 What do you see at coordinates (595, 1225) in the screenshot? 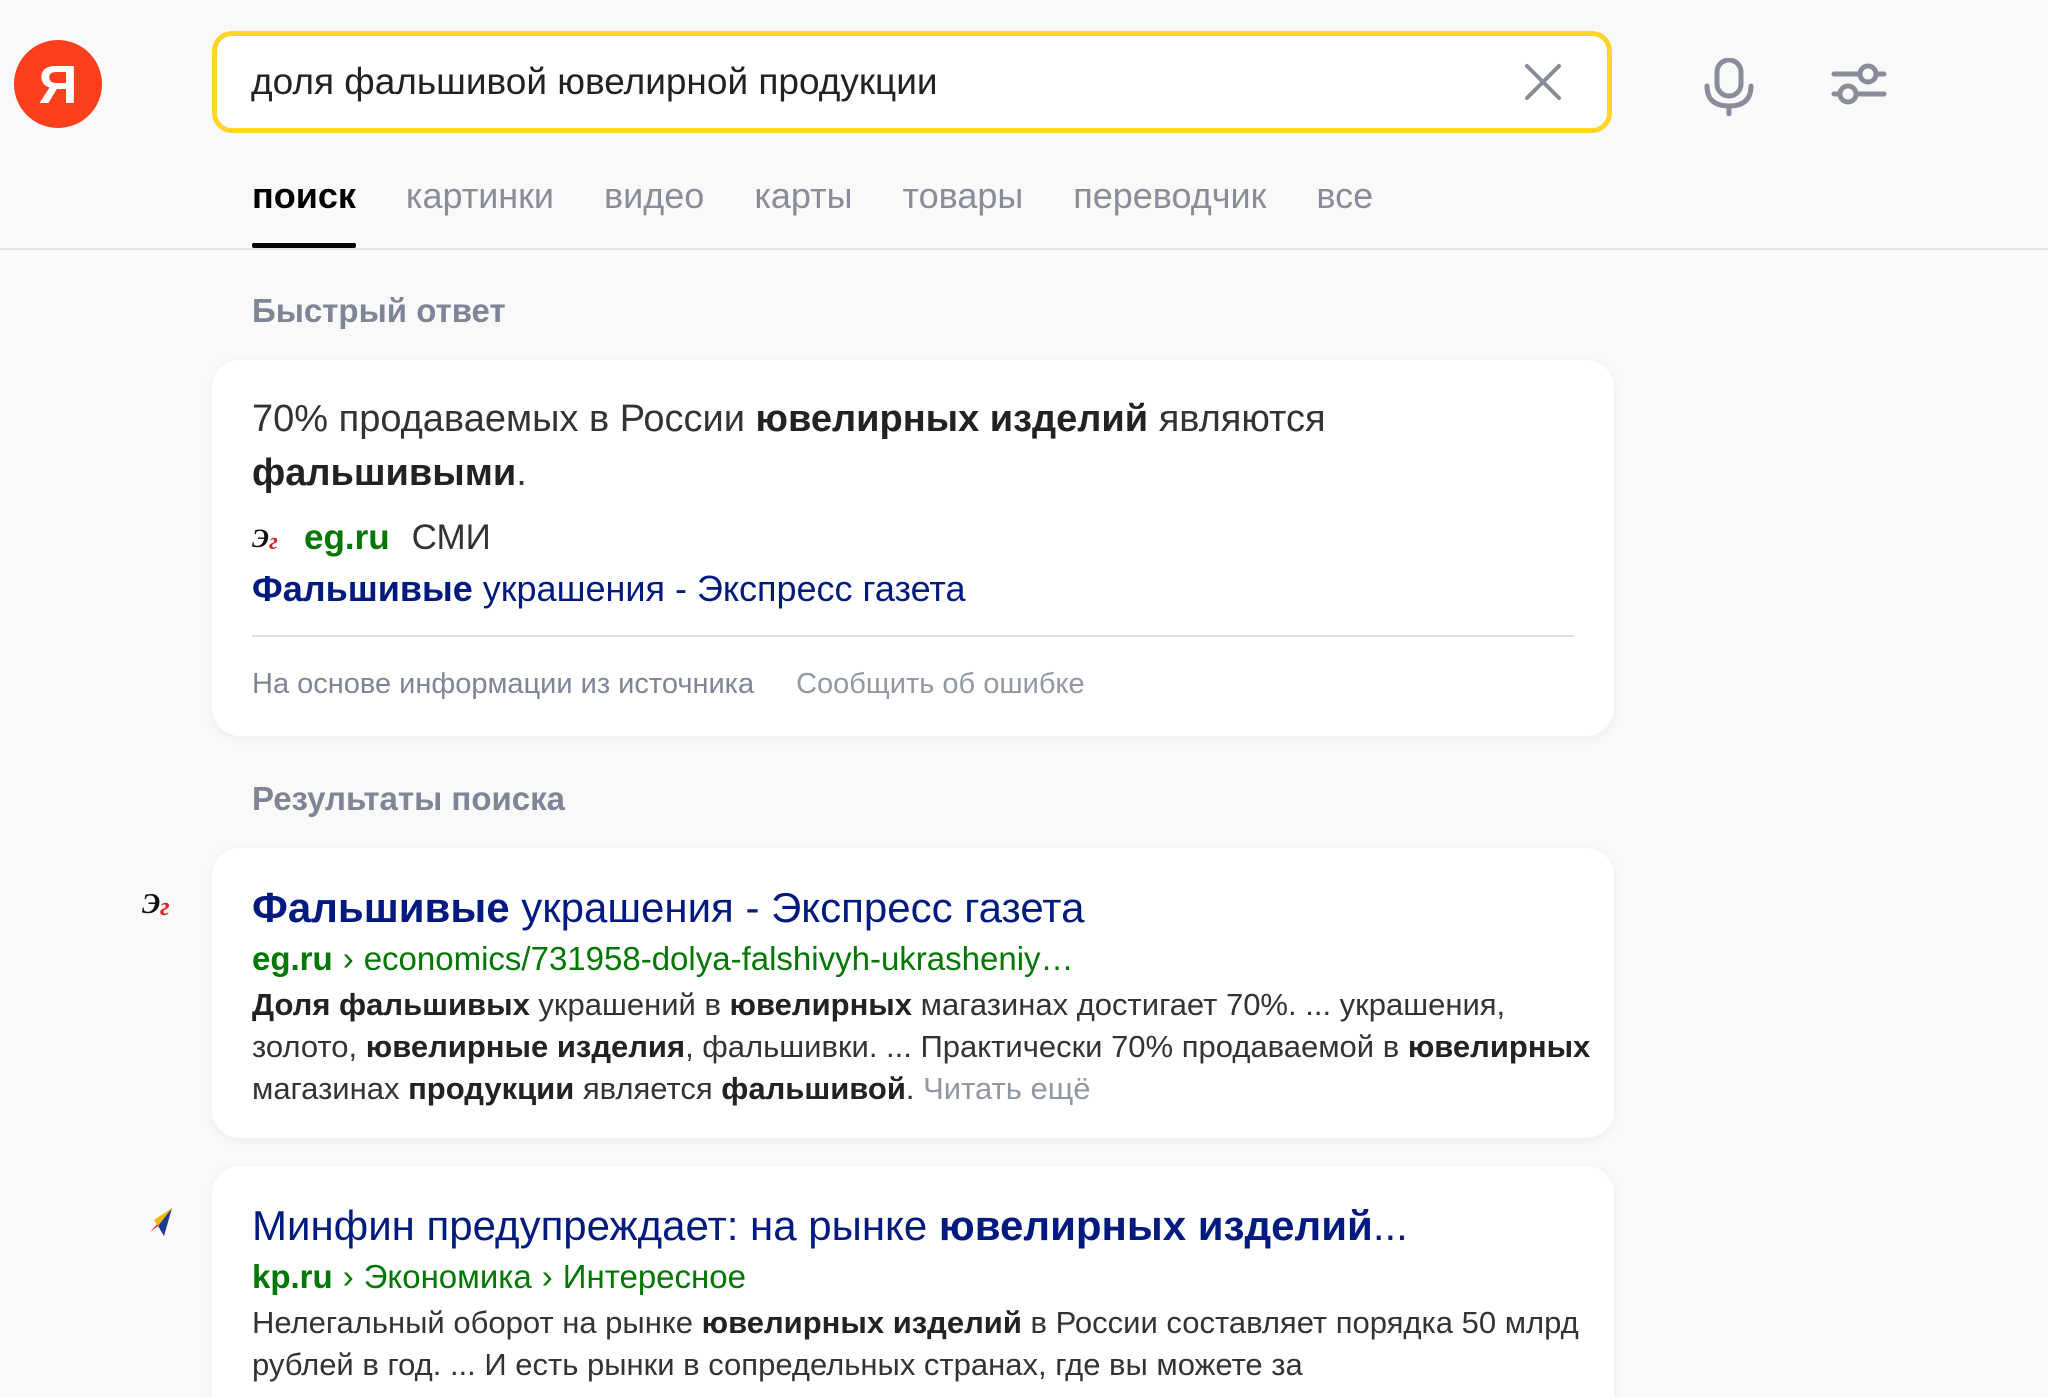
I see `text-fragment: Минфин предупреждает: на рынке` at bounding box center [595, 1225].